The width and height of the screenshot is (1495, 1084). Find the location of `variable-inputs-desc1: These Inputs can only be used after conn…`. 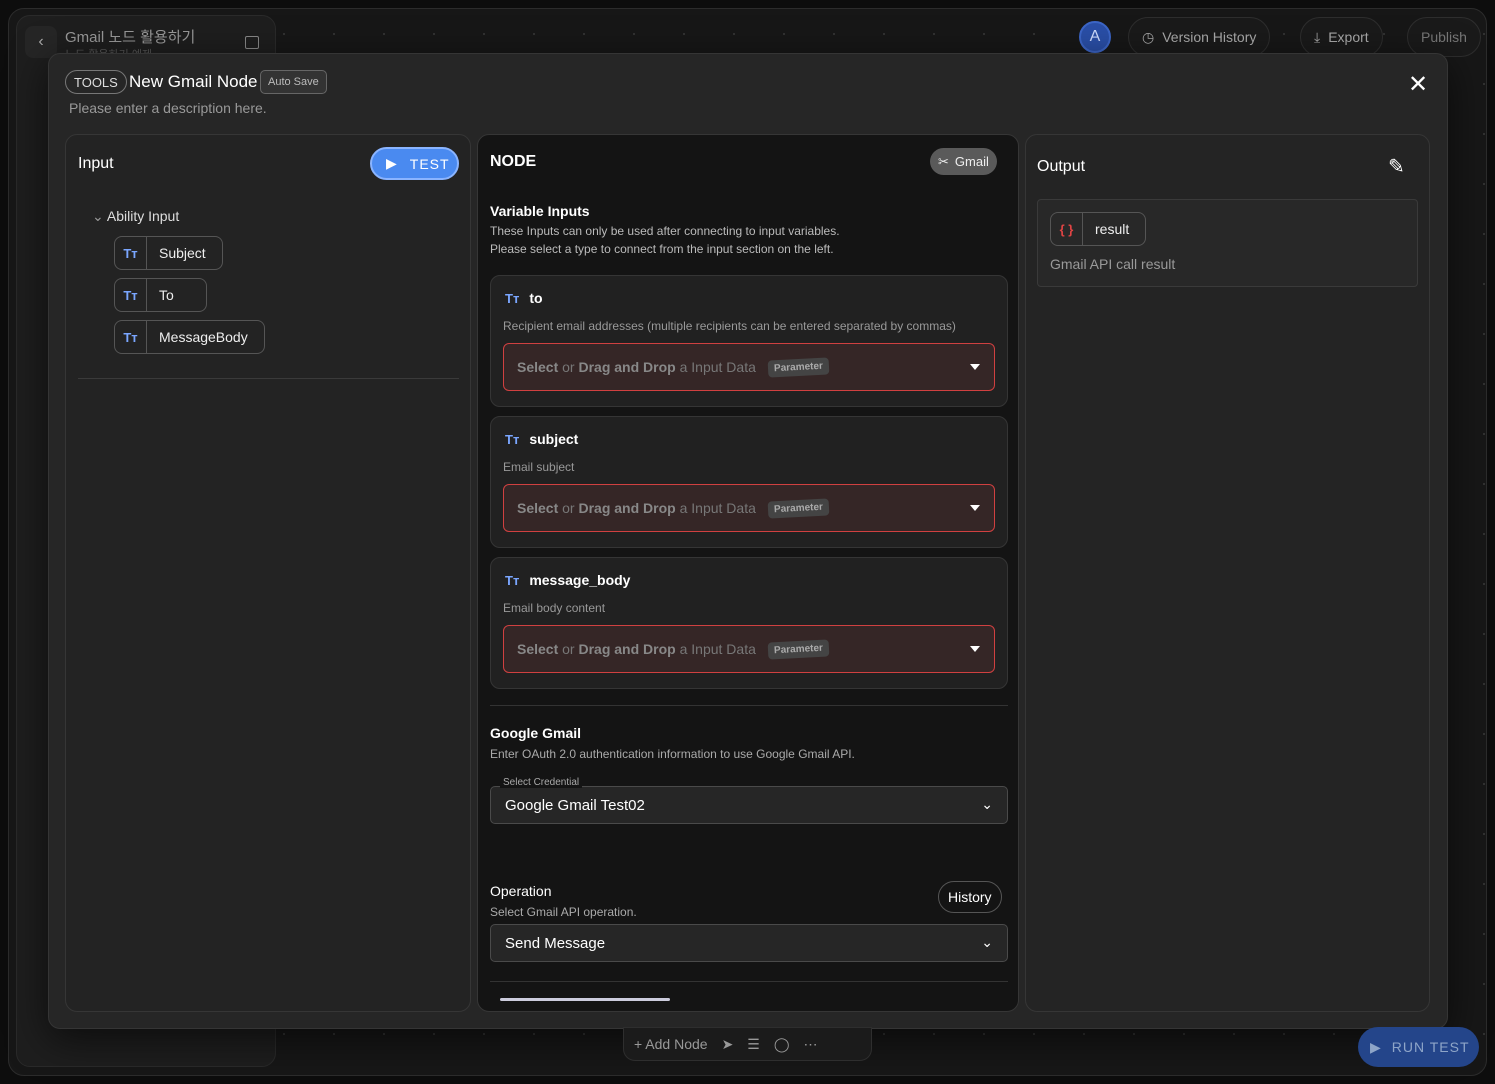

variable-inputs-desc1: These Inputs can only be used after conn… is located at coordinates (665, 231).